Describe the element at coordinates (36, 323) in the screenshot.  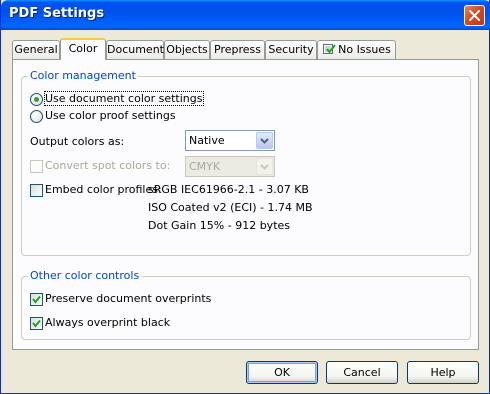
I see `always-overprint-black-checkbox` at that location.